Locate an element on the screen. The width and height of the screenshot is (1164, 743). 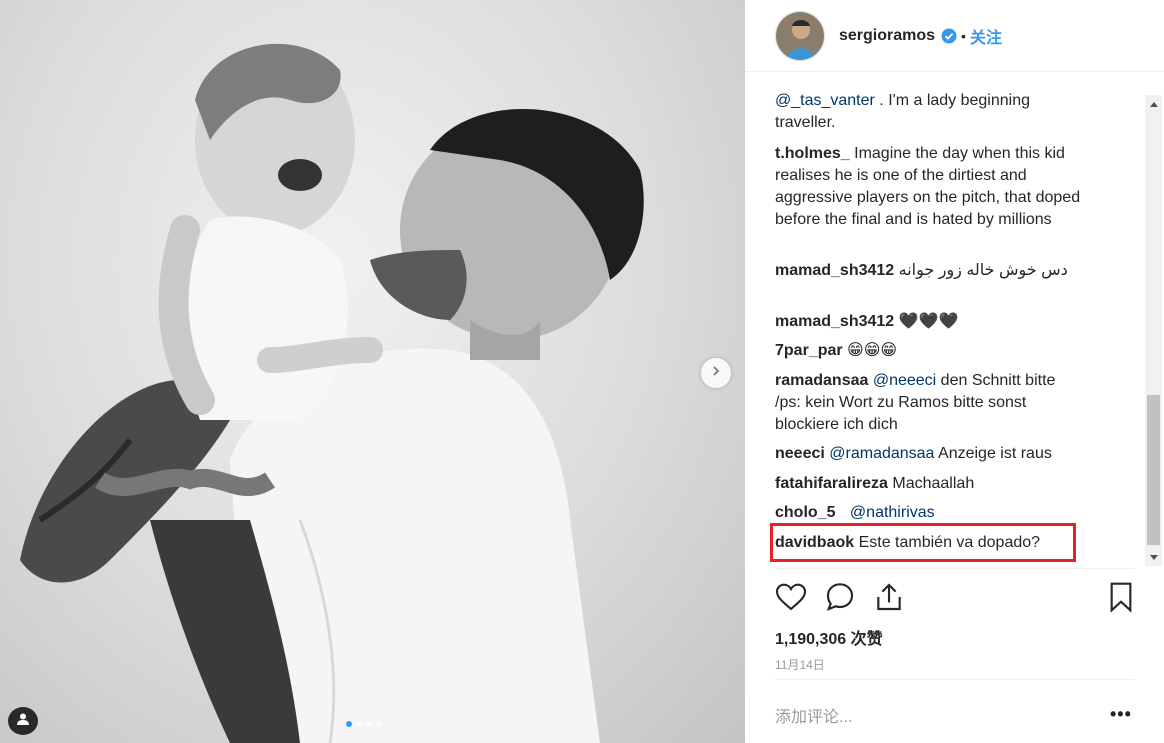
more-options-button: ••• is located at coordinates (1121, 714).